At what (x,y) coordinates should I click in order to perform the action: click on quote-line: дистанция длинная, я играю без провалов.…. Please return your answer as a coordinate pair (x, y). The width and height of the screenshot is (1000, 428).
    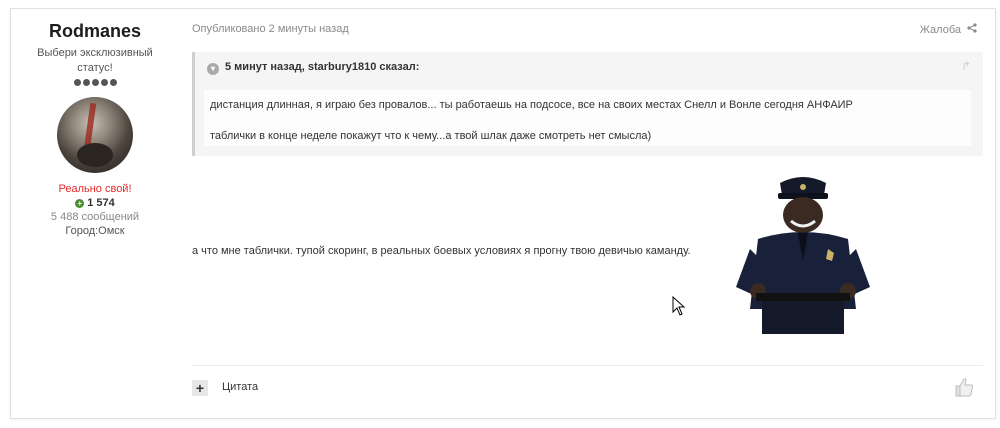
    Looking at the image, I should click on (531, 105).